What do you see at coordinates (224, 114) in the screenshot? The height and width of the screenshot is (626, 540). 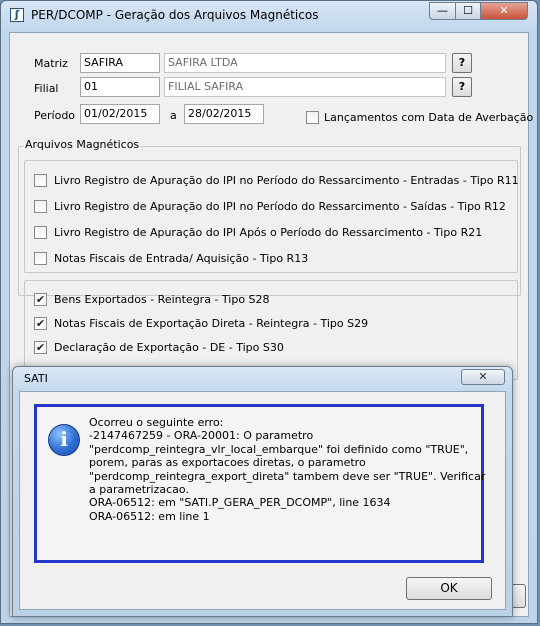 I see `periodo-end-input: 28/02/2015` at bounding box center [224, 114].